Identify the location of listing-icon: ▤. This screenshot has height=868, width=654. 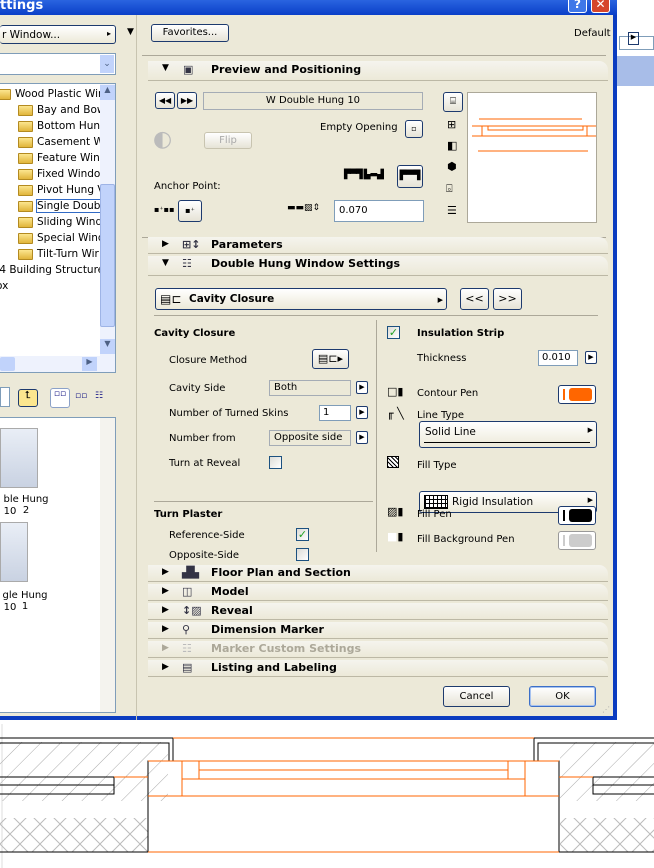
(187, 667).